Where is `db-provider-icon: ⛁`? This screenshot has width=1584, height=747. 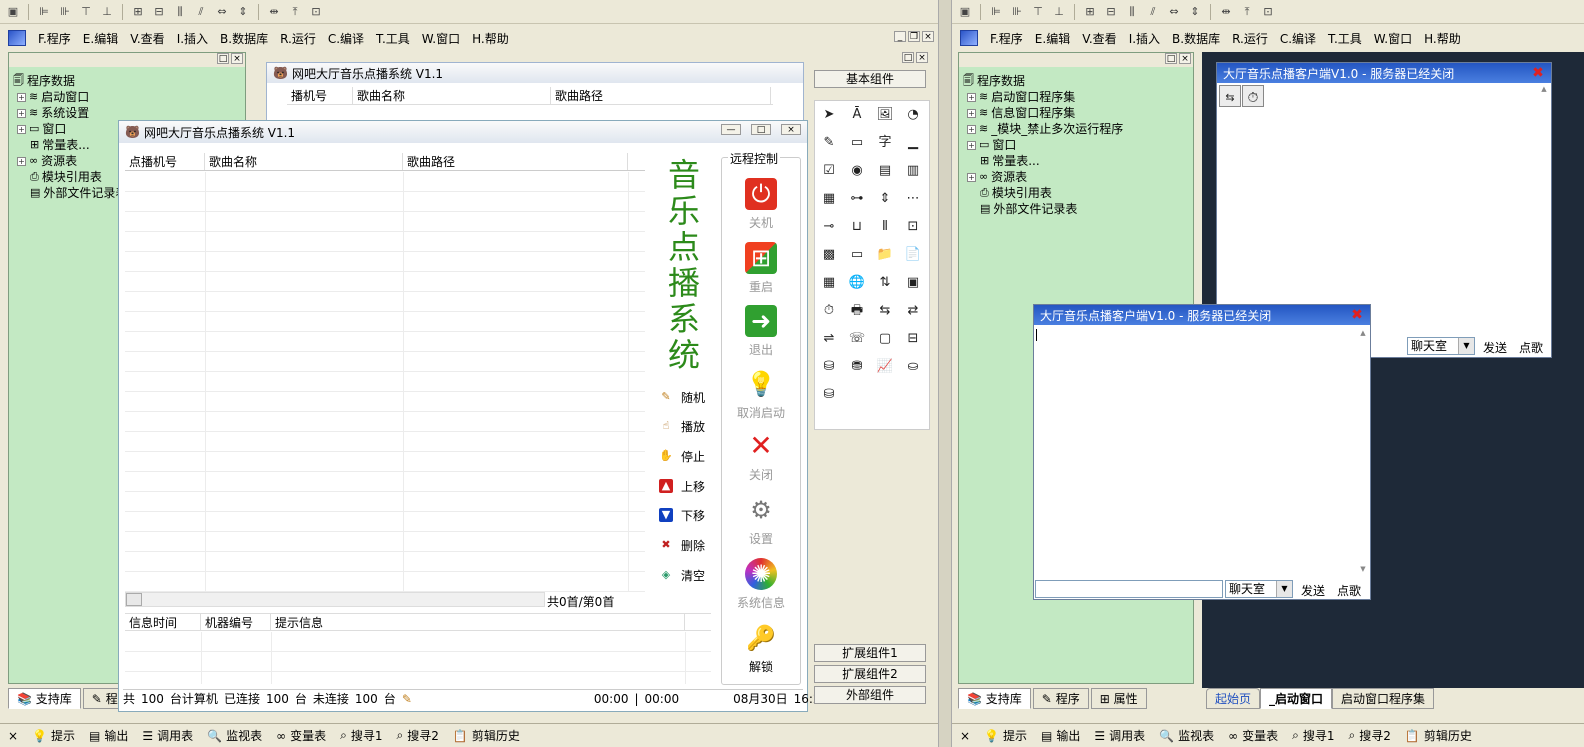 db-provider-icon: ⛁ is located at coordinates (829, 367).